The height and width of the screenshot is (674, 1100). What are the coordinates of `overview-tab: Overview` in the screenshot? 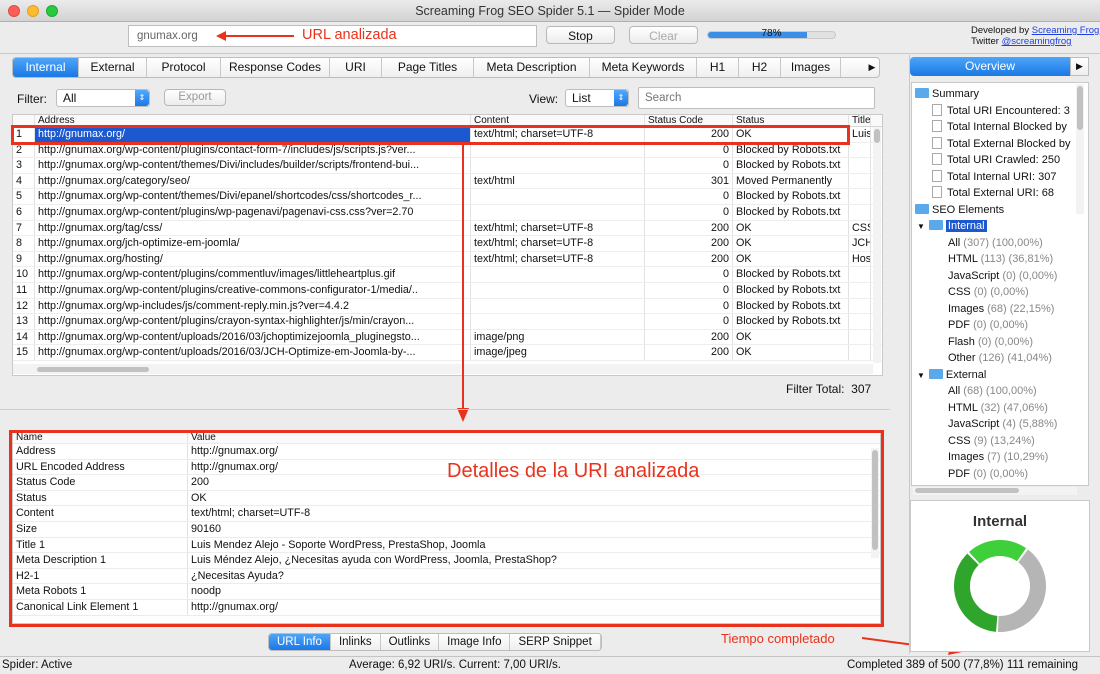 It's located at (990, 66).